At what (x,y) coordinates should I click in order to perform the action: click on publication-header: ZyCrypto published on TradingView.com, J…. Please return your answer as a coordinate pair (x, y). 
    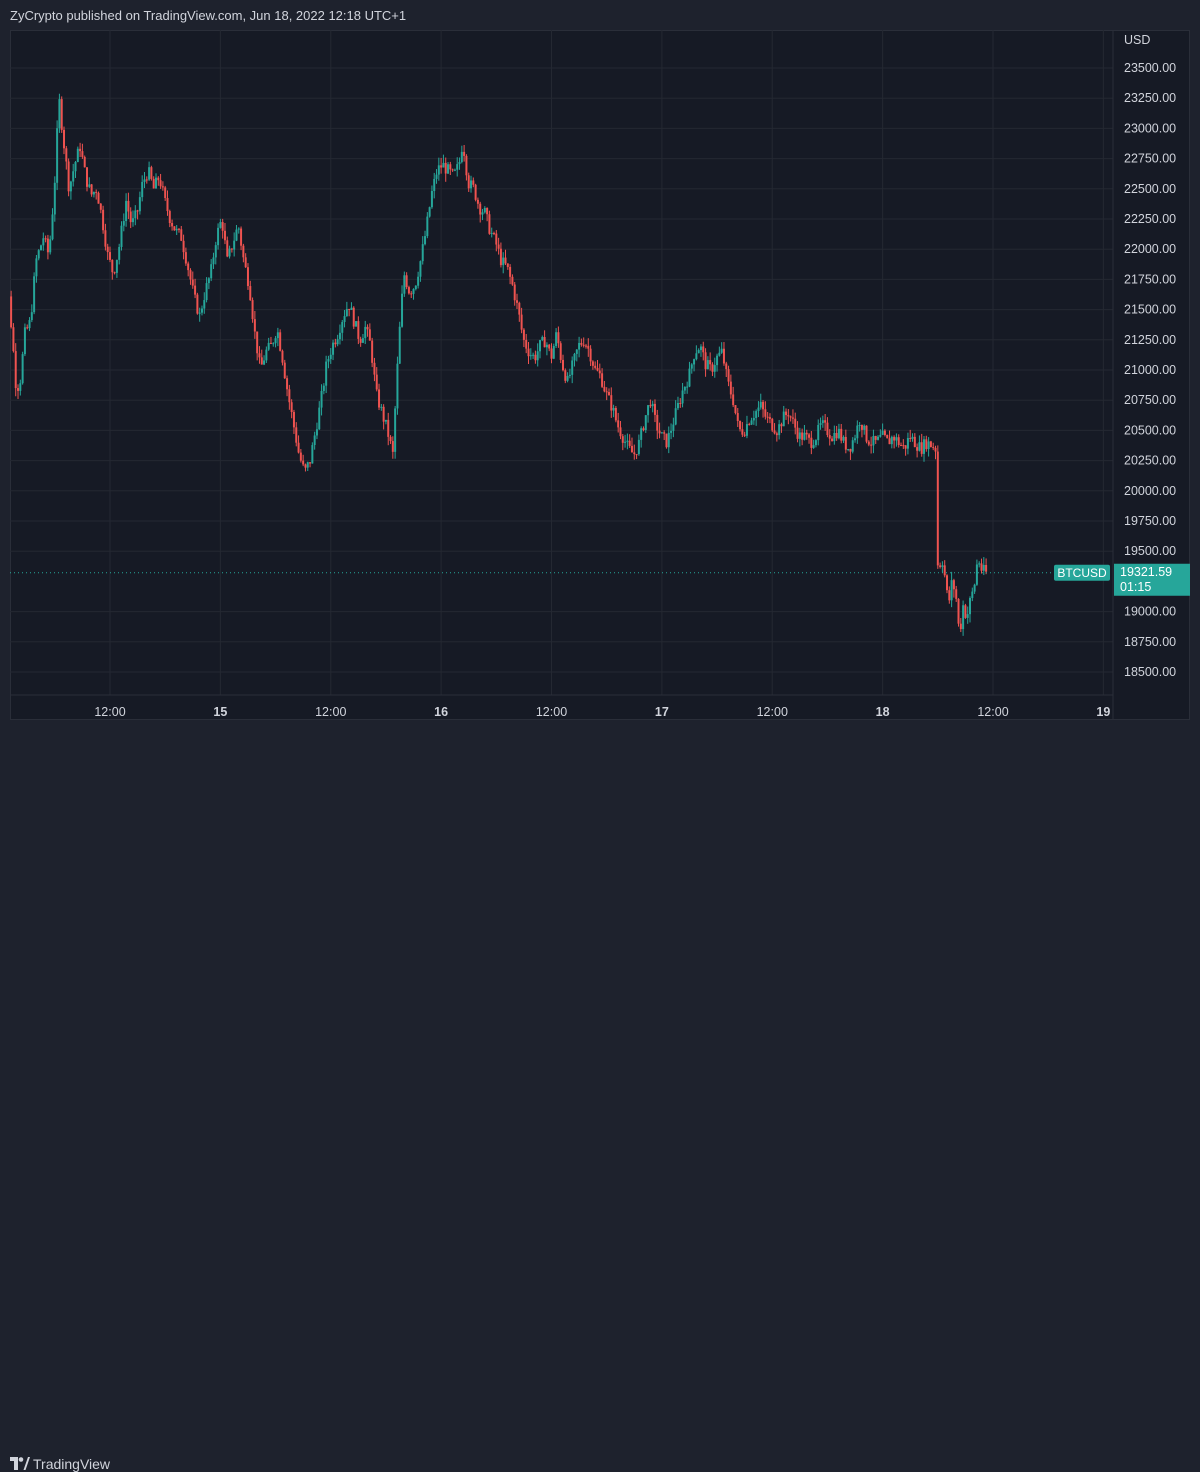
    Looking at the image, I should click on (600, 15).